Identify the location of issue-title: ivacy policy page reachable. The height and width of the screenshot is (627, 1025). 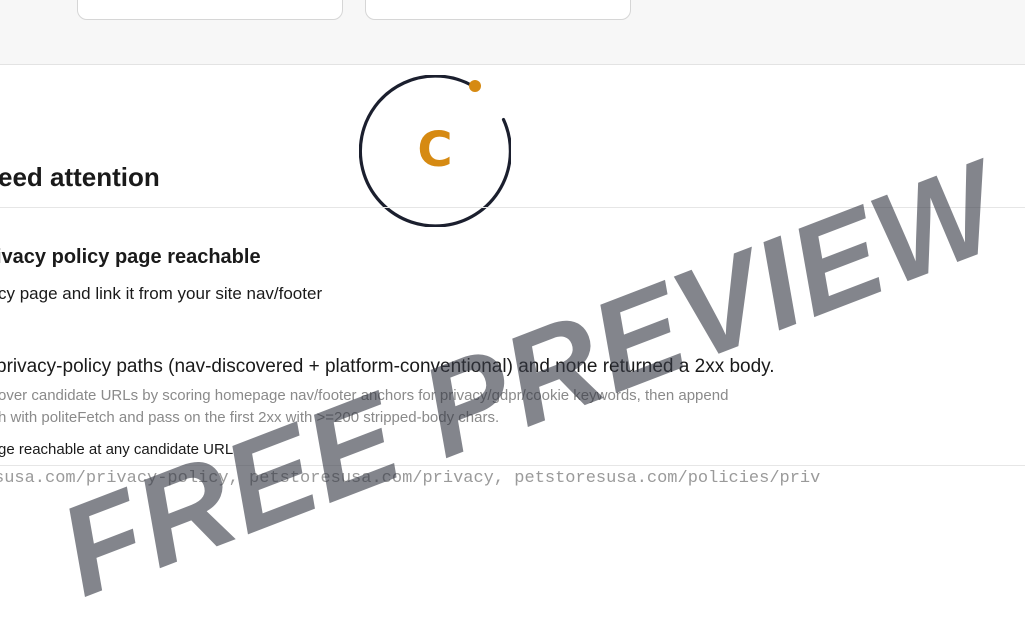
(130, 257).